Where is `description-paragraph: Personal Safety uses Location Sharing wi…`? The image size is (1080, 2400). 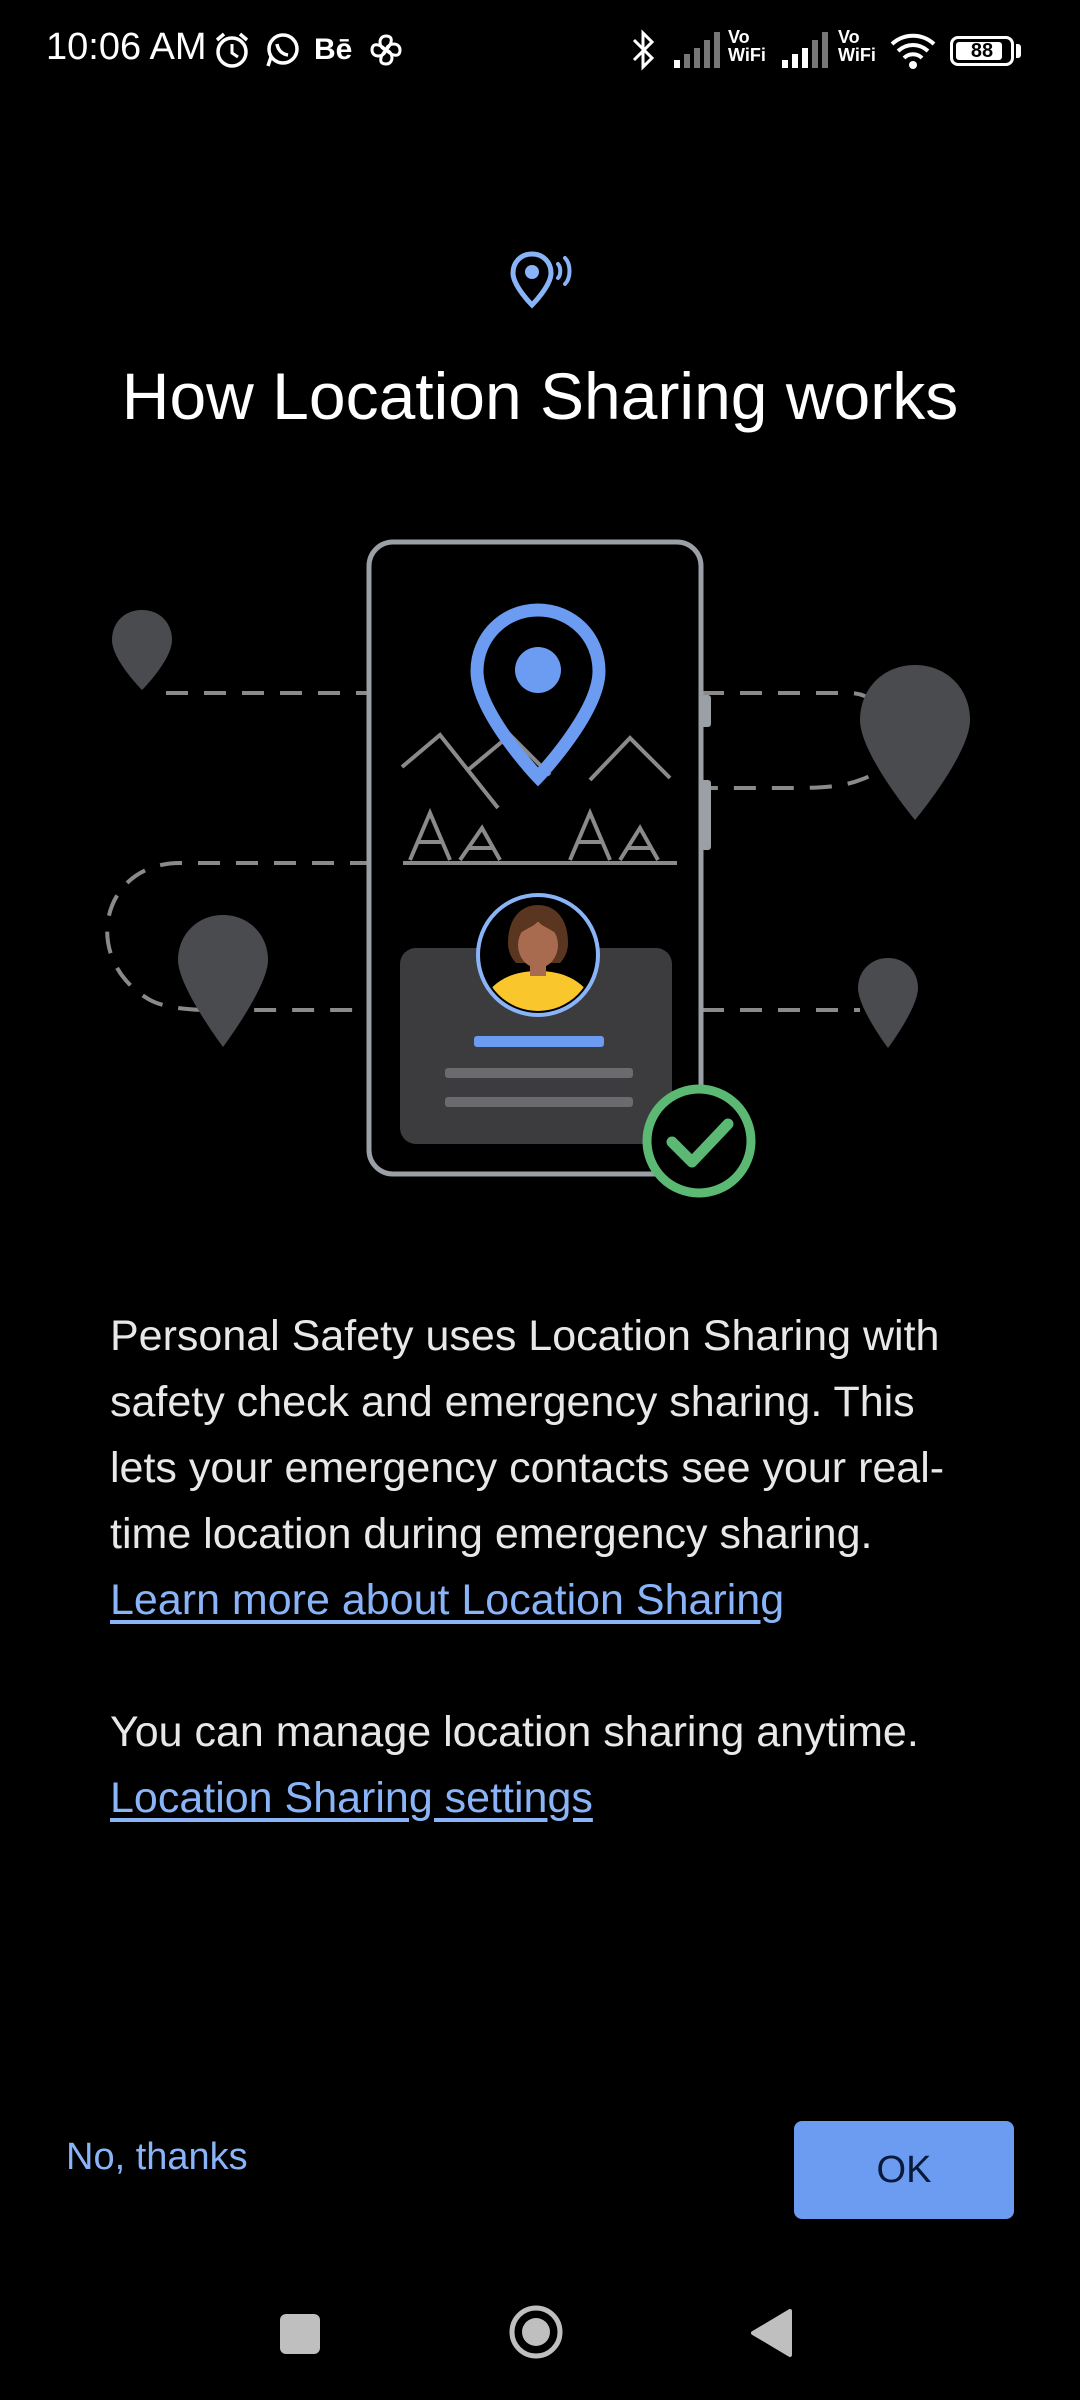
description-paragraph: Personal Safety uses Location Sharing wi… is located at coordinates (550, 1468).